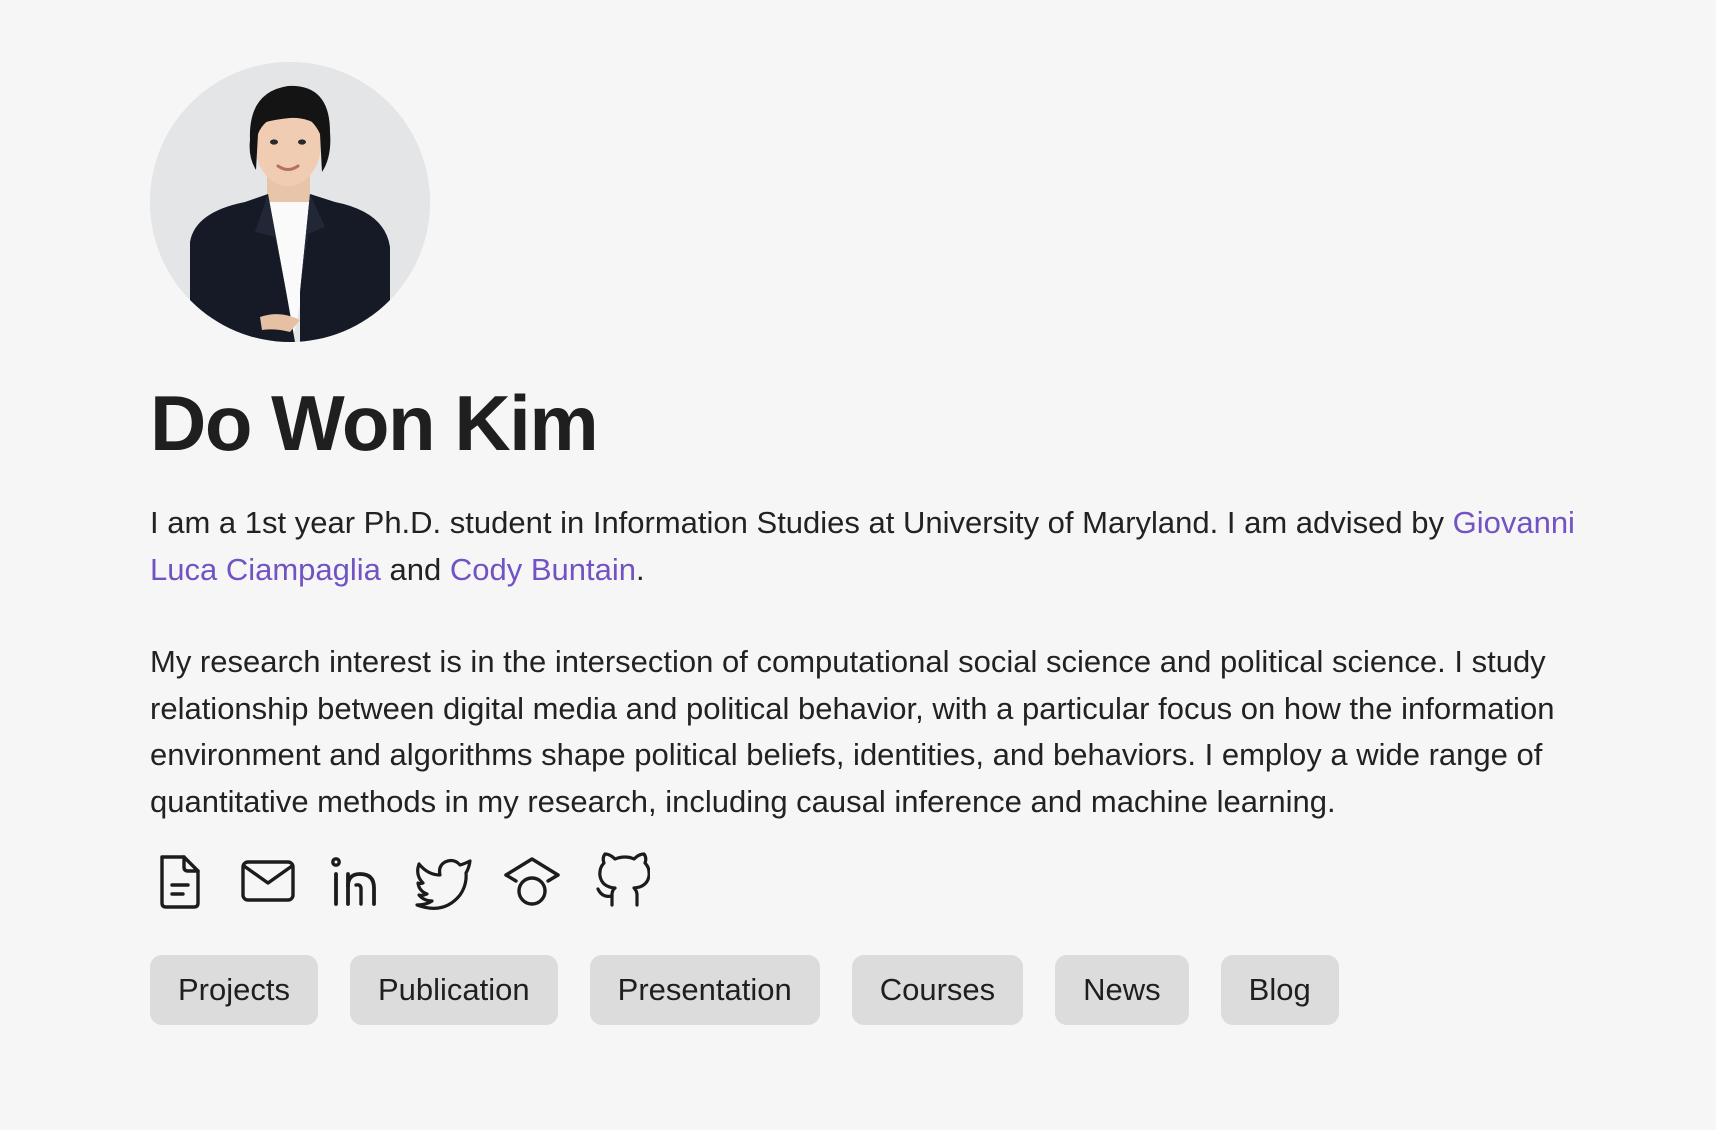  Describe the element at coordinates (374, 423) in the screenshot. I see `page-title: Do Won Kim` at that location.